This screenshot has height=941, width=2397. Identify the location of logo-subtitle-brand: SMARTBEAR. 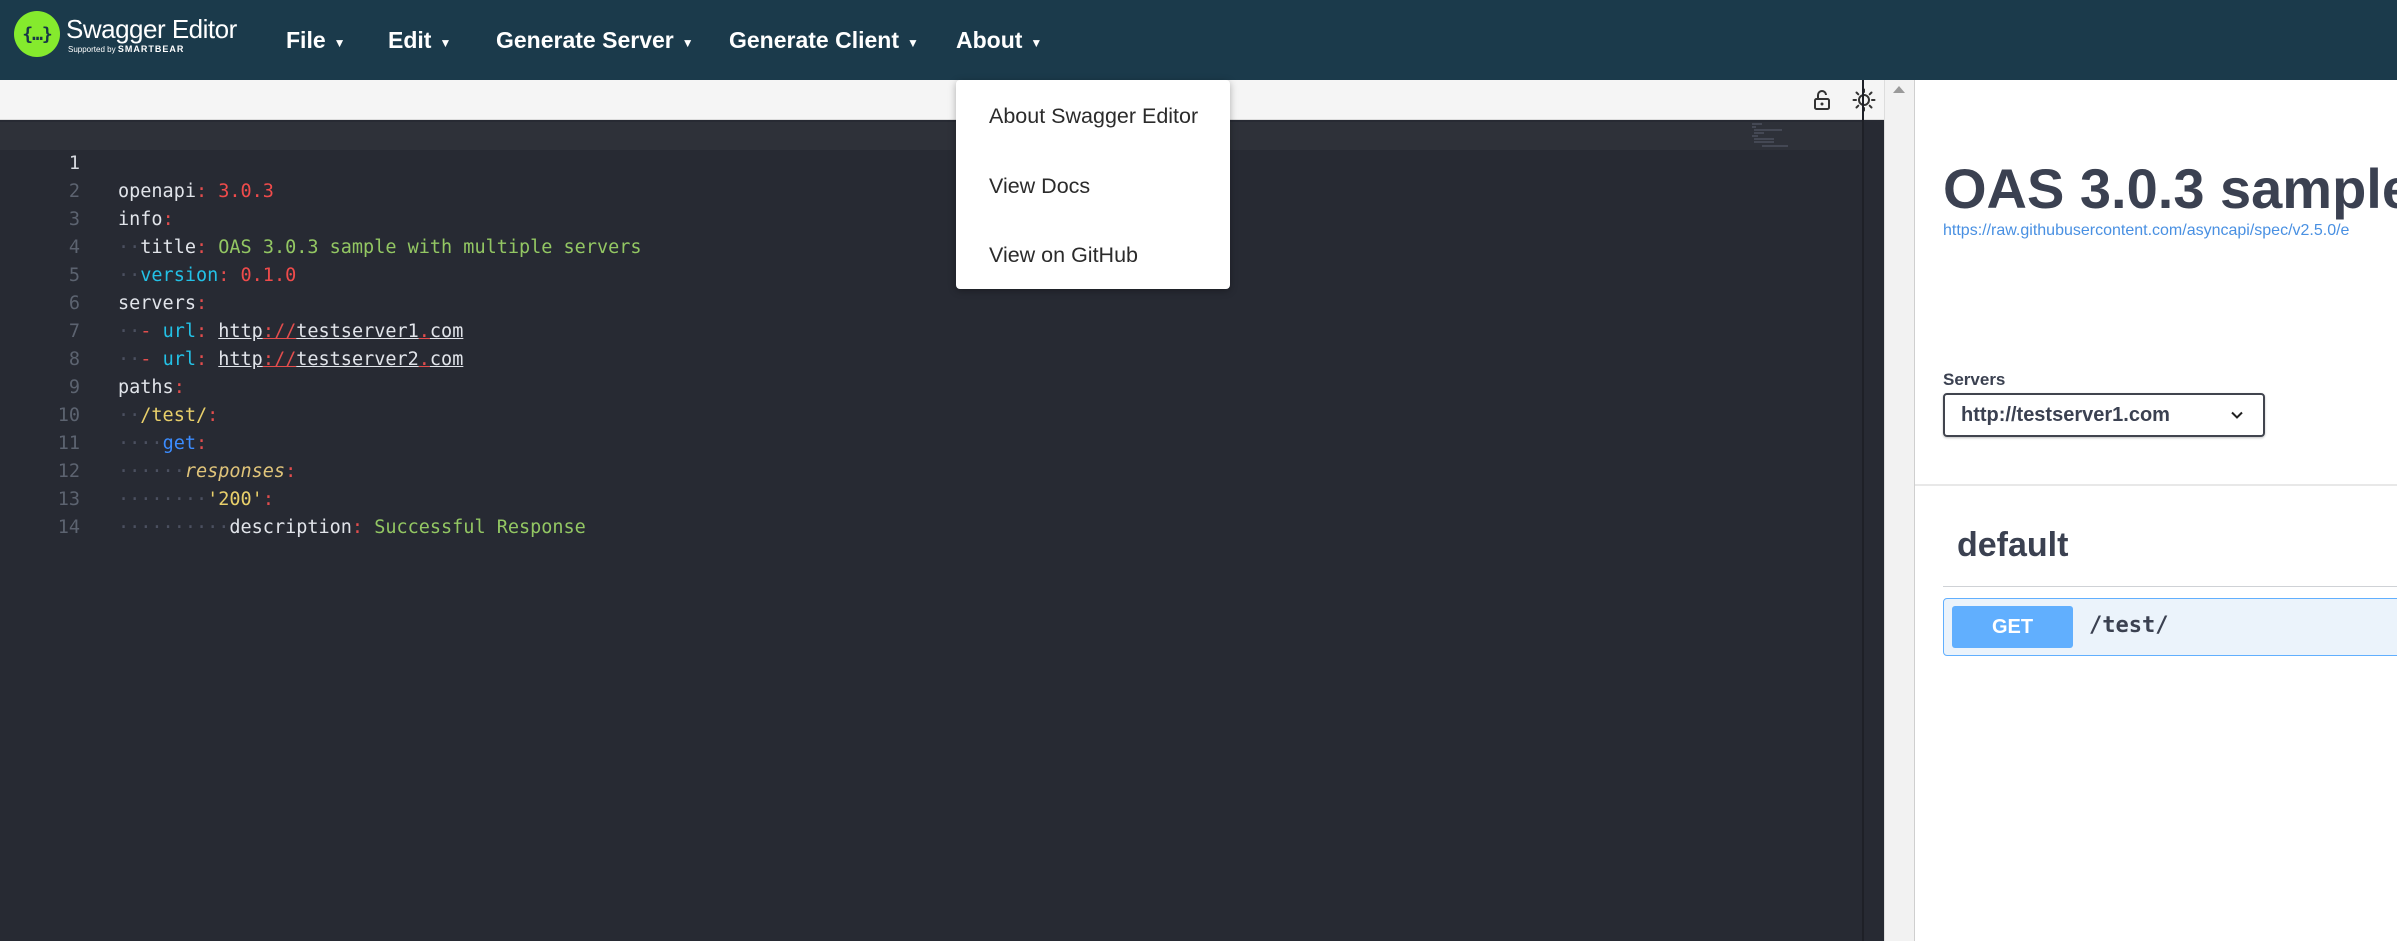
(151, 48).